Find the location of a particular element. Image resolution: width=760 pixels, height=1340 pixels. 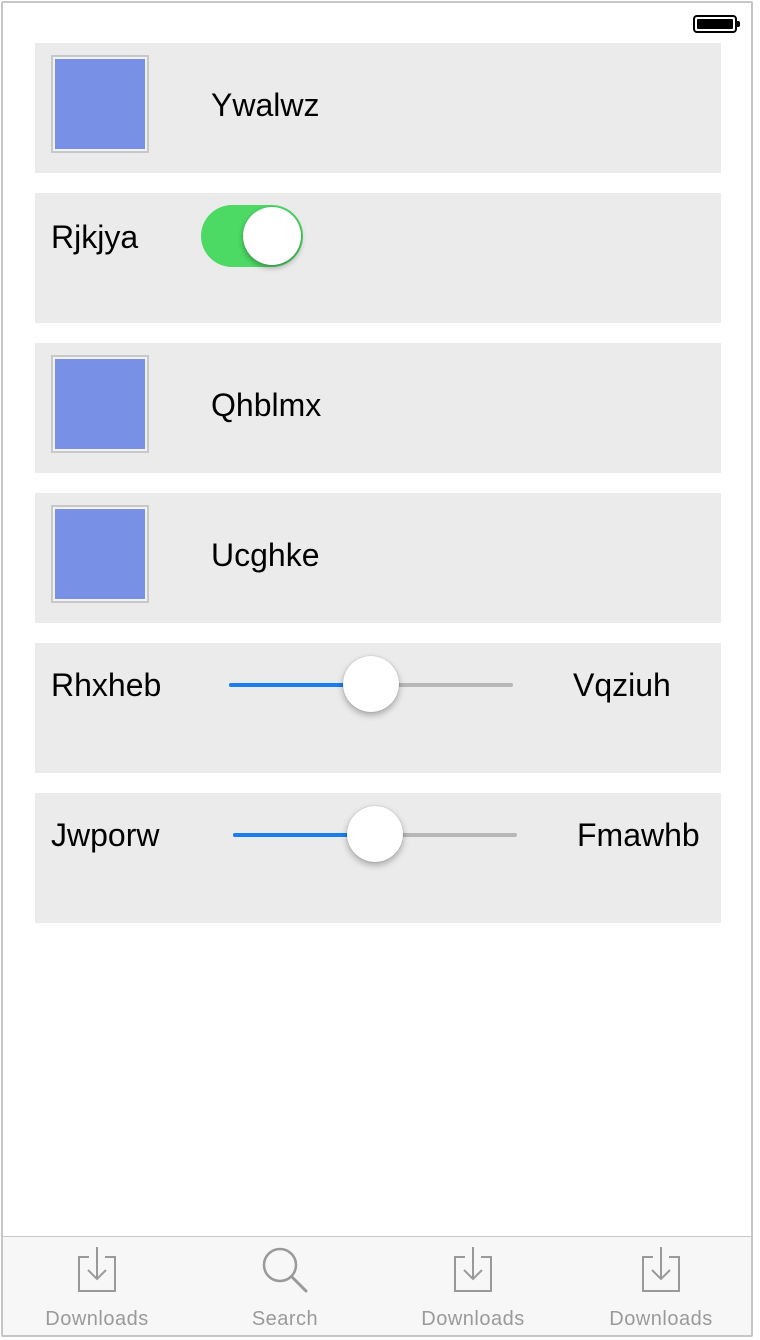

toggle-label: Rjkjya is located at coordinates (95, 237).